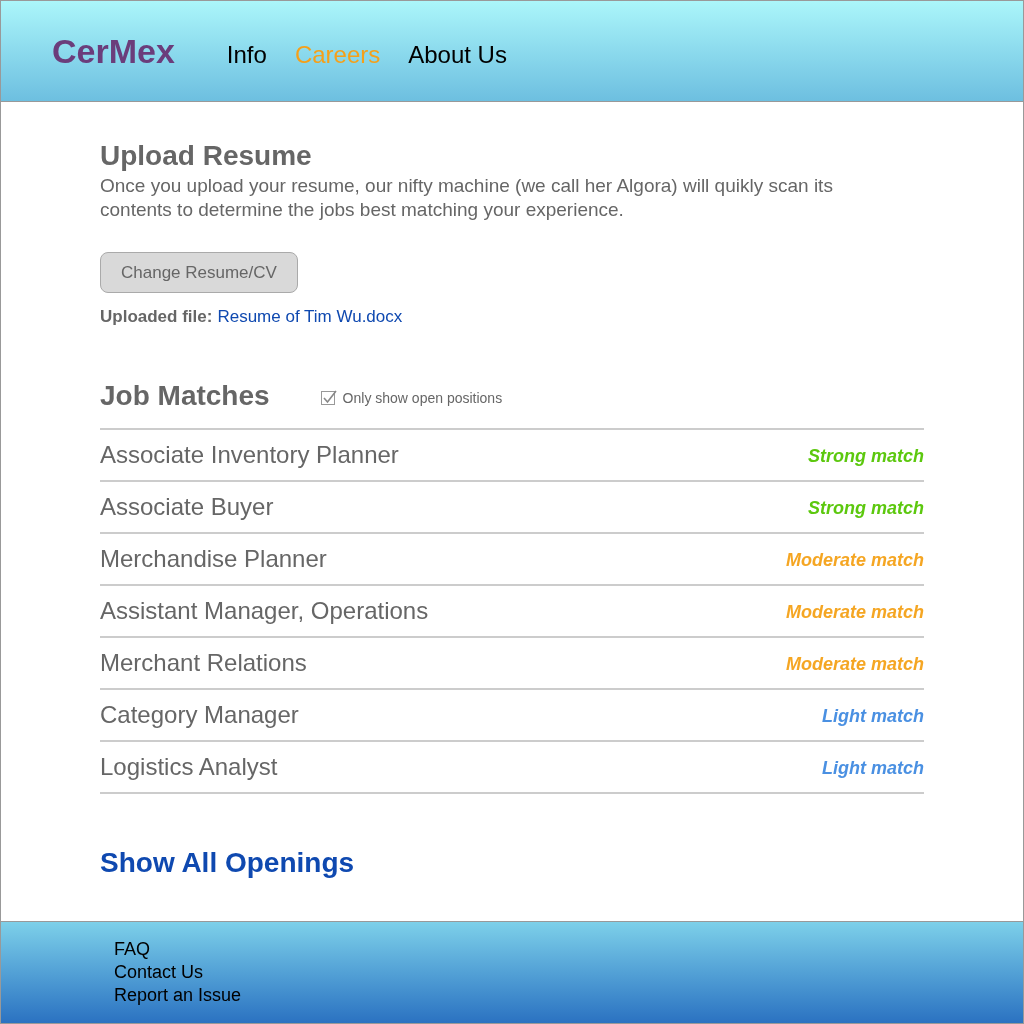 This screenshot has height=1024, width=1024. Describe the element at coordinates (203, 663) in the screenshot. I see `job-title: Merchant Relations` at that location.